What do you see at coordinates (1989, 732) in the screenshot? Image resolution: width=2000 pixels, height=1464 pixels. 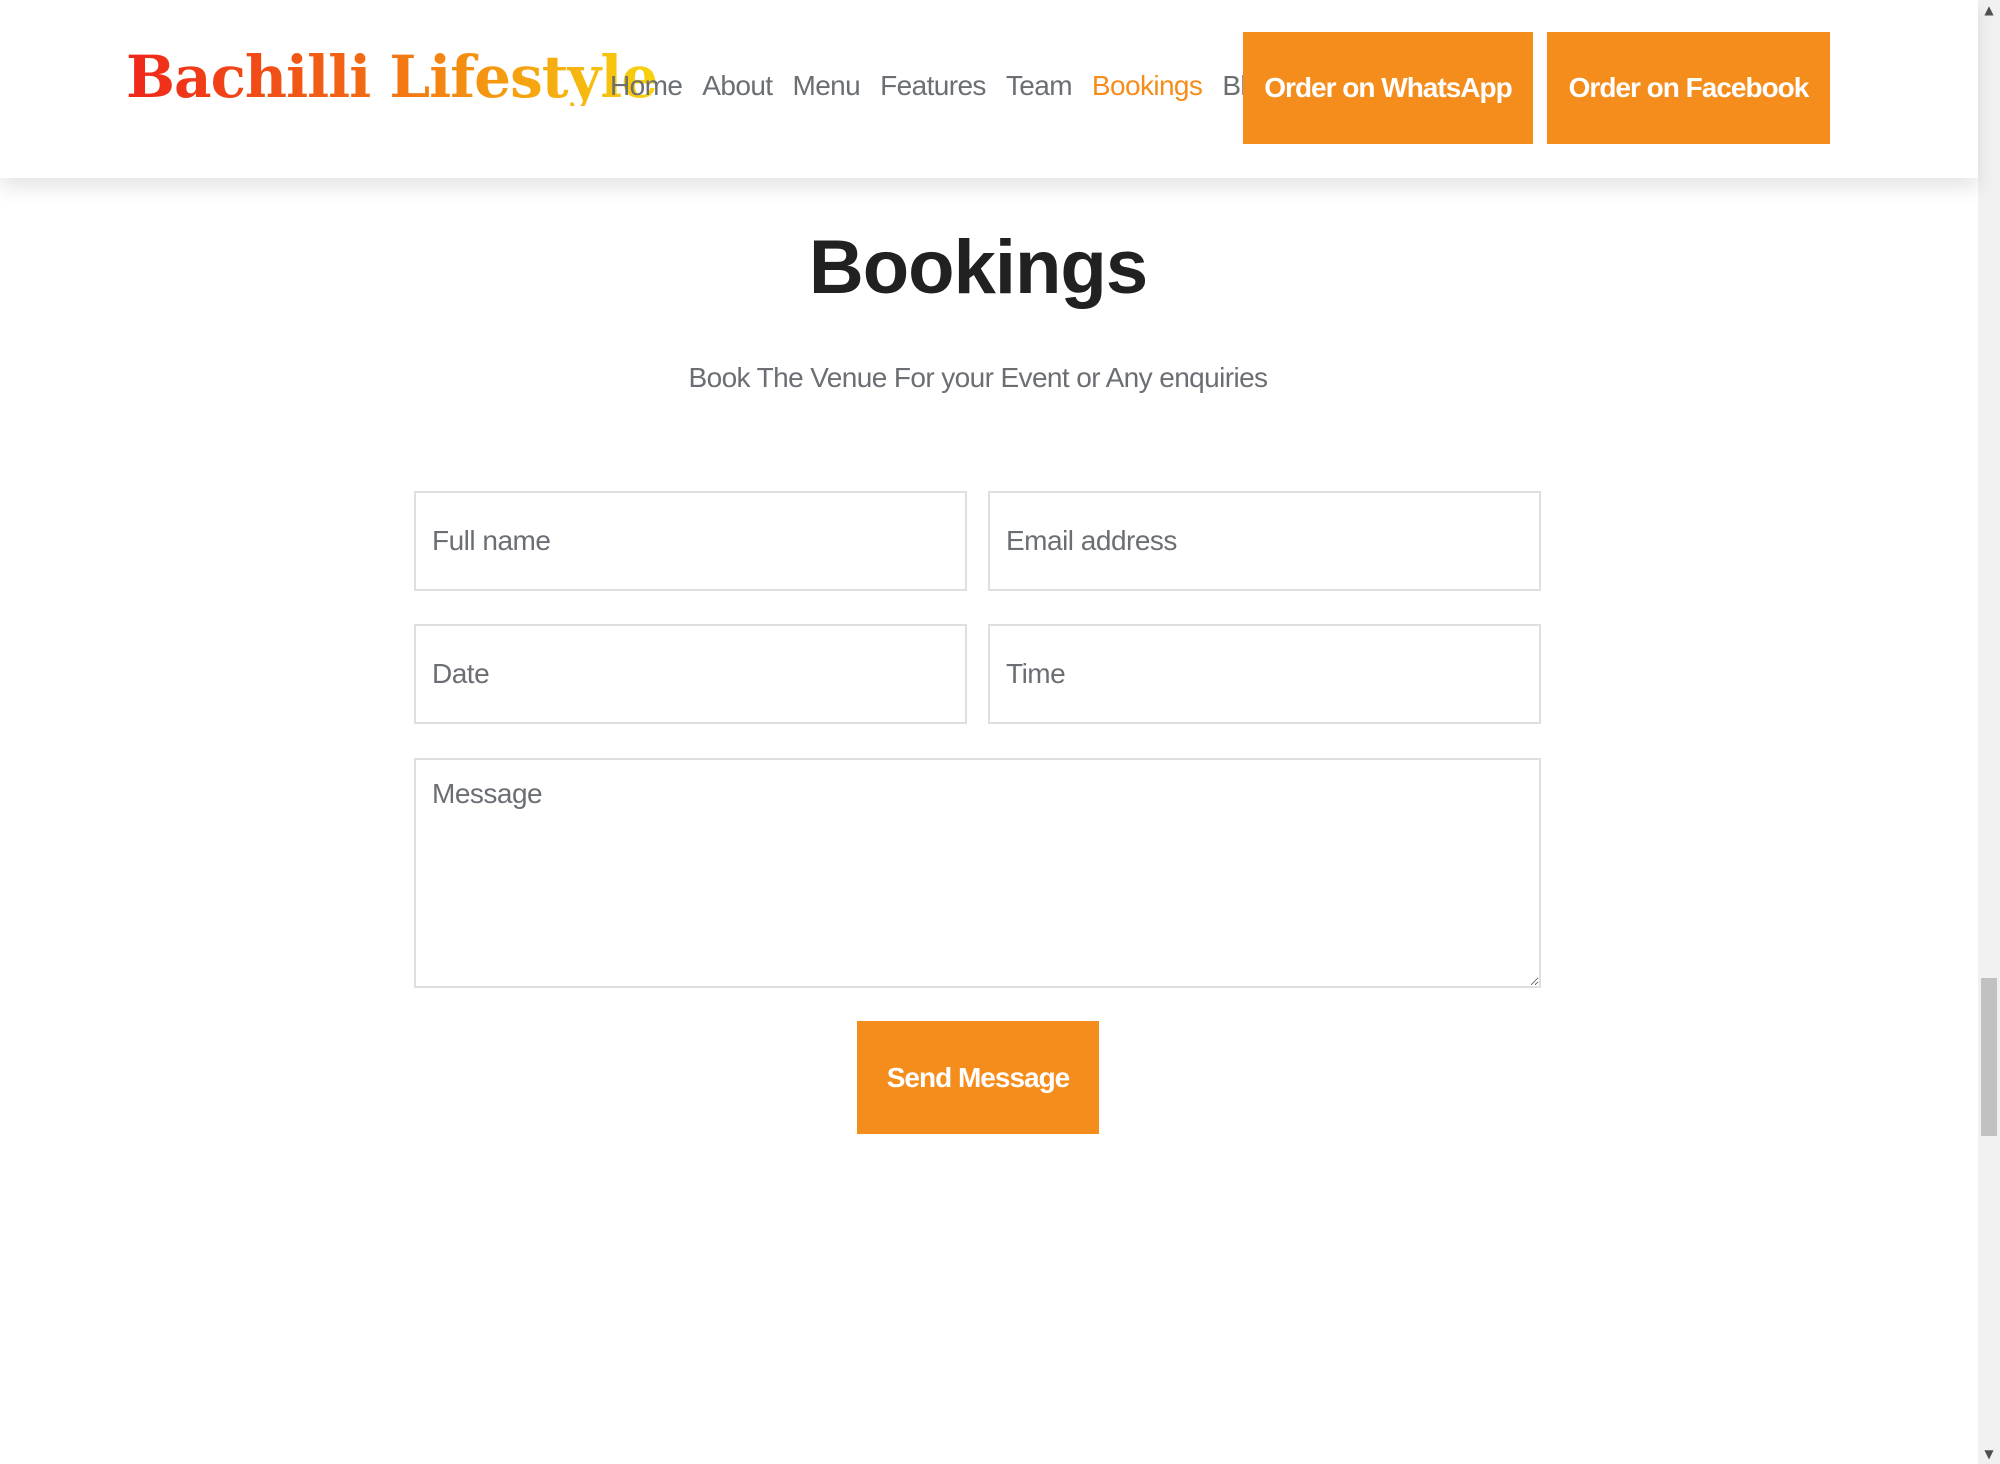 I see `page-scrollbar: ▲ ▼` at bounding box center [1989, 732].